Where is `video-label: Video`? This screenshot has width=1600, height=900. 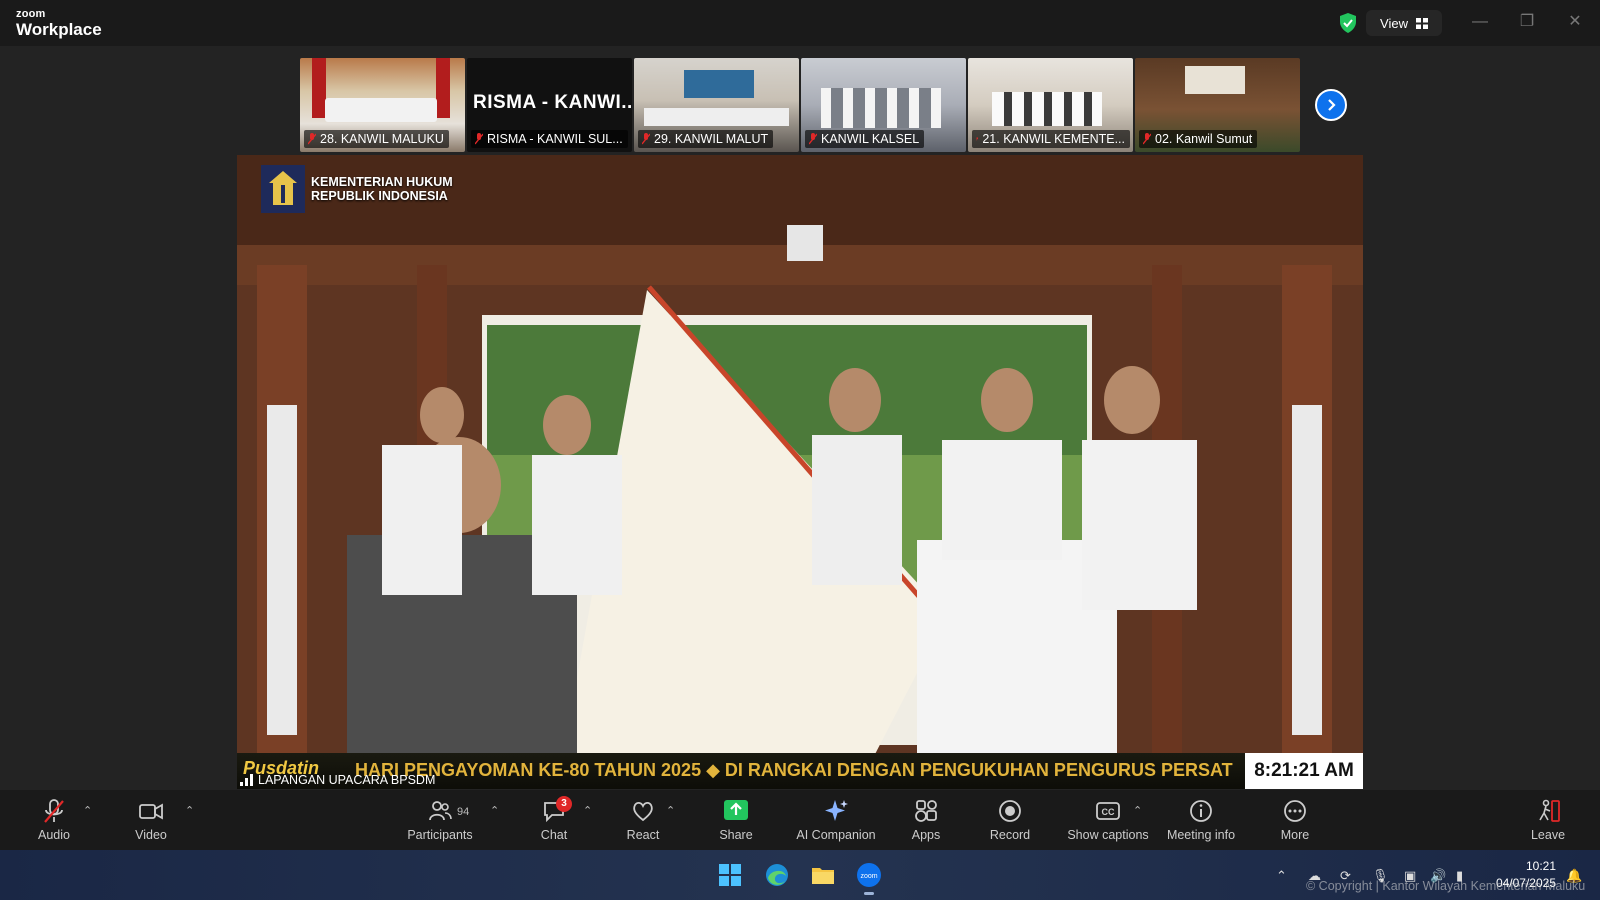
video-label: Video is located at coordinates (151, 835).